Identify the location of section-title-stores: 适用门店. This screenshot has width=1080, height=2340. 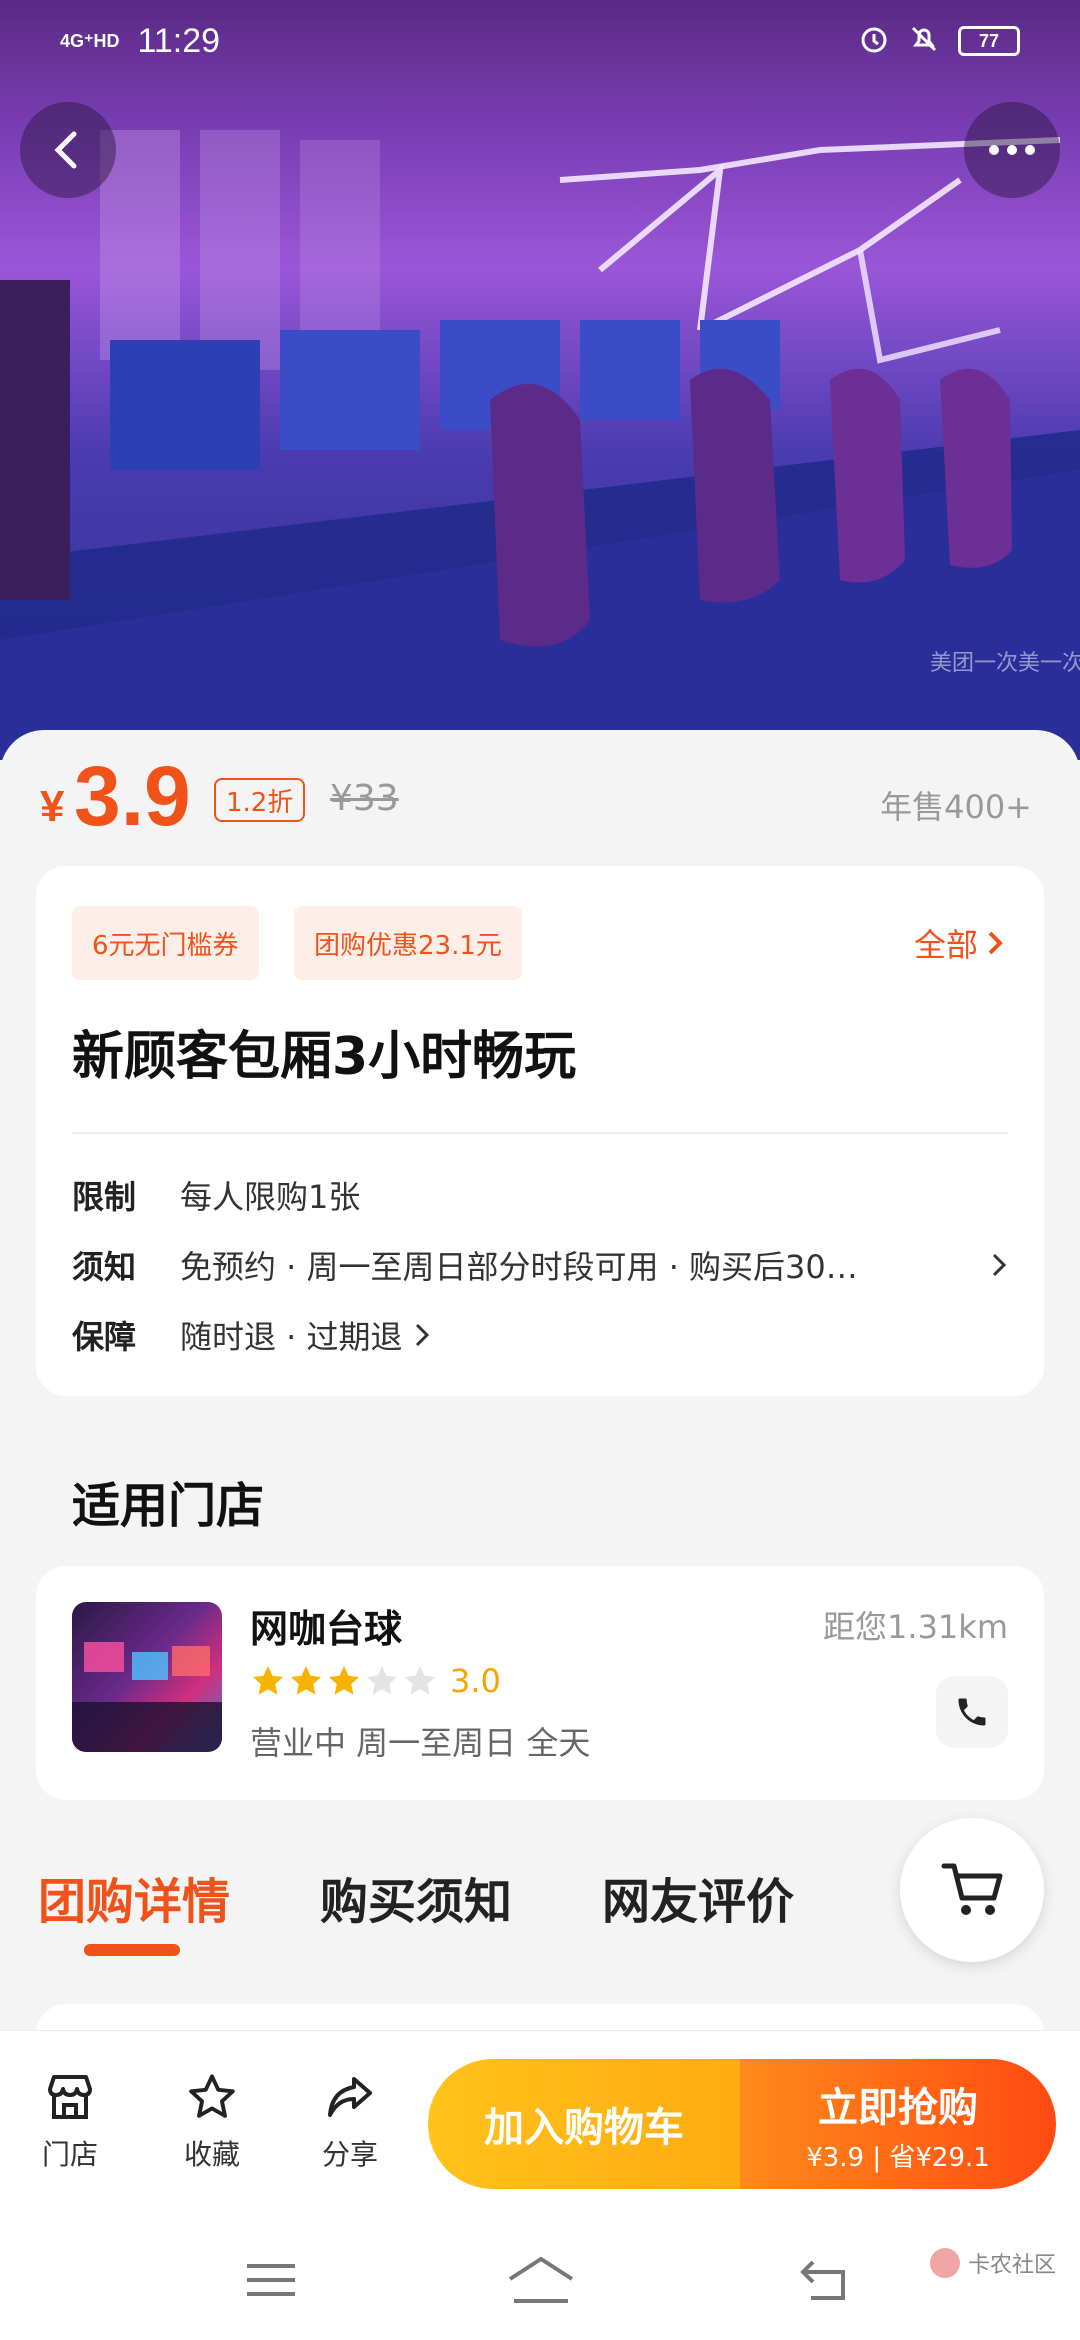
(168, 1506).